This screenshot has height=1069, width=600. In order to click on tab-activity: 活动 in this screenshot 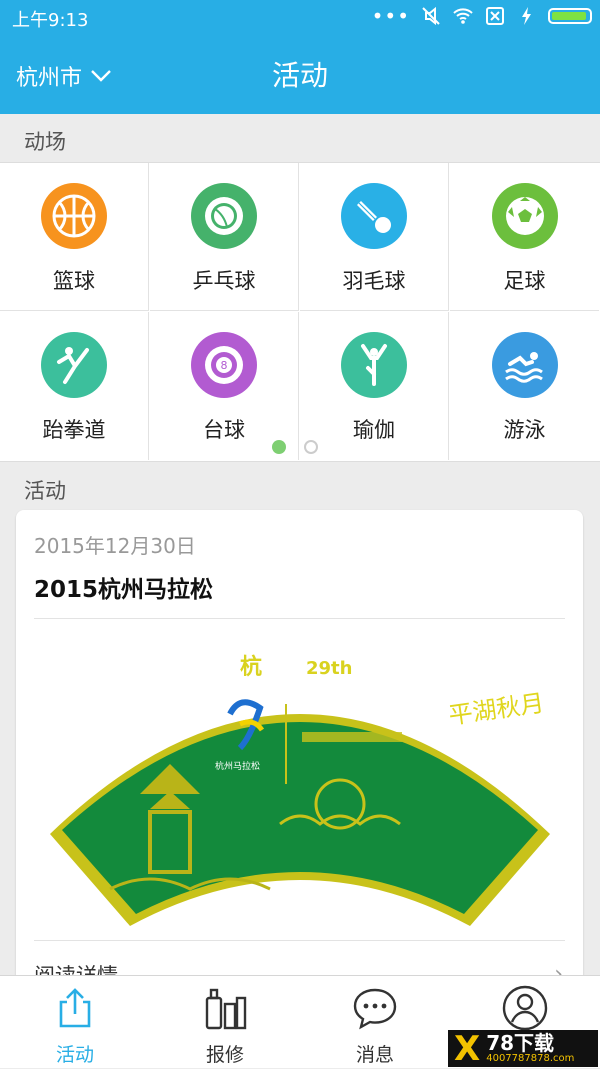, I will do `click(75, 1022)`.